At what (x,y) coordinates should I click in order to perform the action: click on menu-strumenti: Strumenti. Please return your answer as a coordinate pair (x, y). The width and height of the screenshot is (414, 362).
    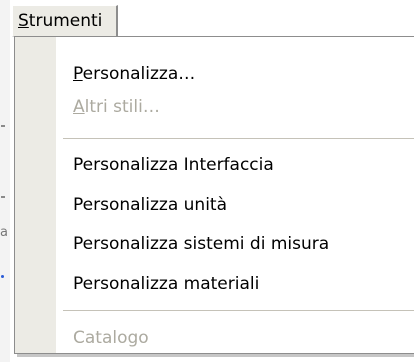
    Looking at the image, I should click on (65, 21).